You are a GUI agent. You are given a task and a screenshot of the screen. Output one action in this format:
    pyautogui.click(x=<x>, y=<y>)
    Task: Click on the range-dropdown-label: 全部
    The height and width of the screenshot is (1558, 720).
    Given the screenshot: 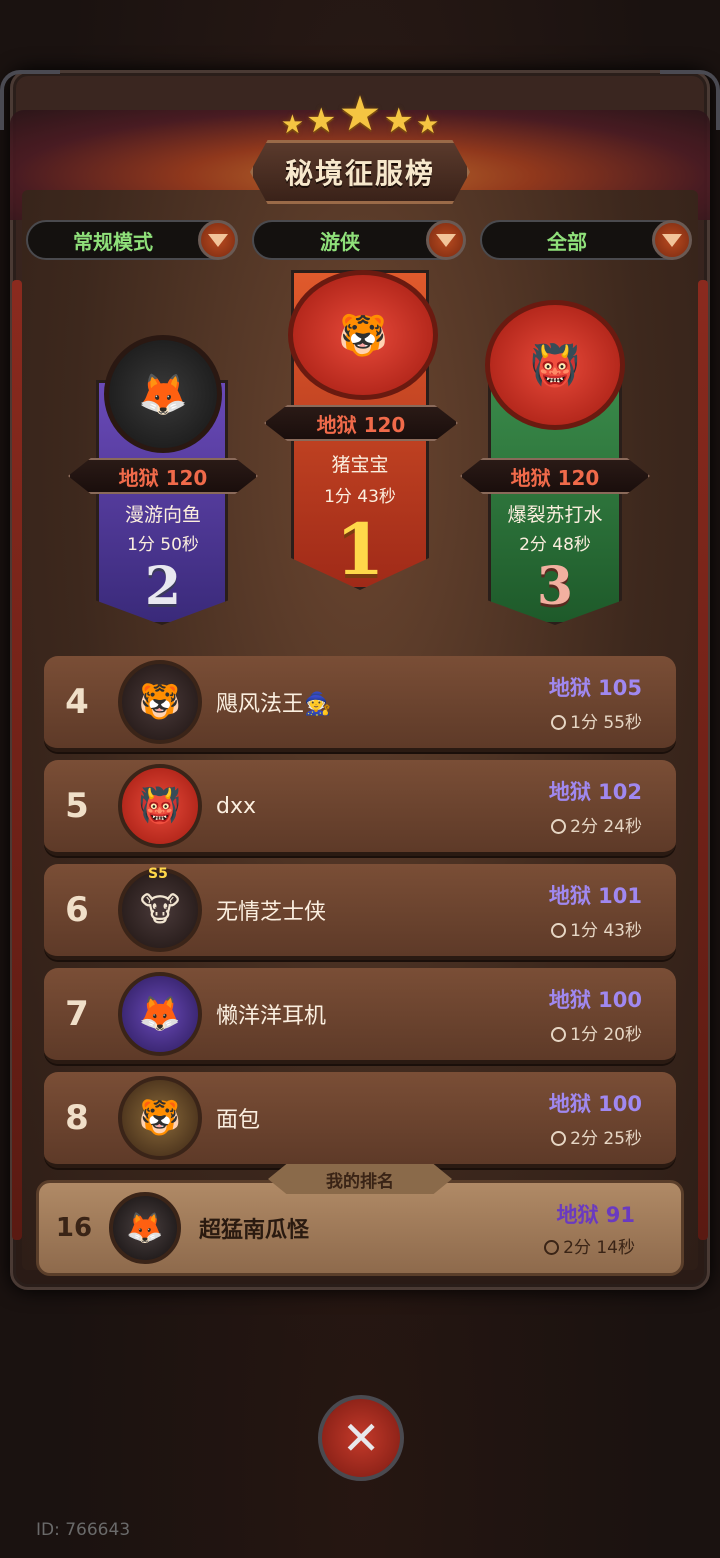 What is the action you would take?
    pyautogui.click(x=567, y=241)
    